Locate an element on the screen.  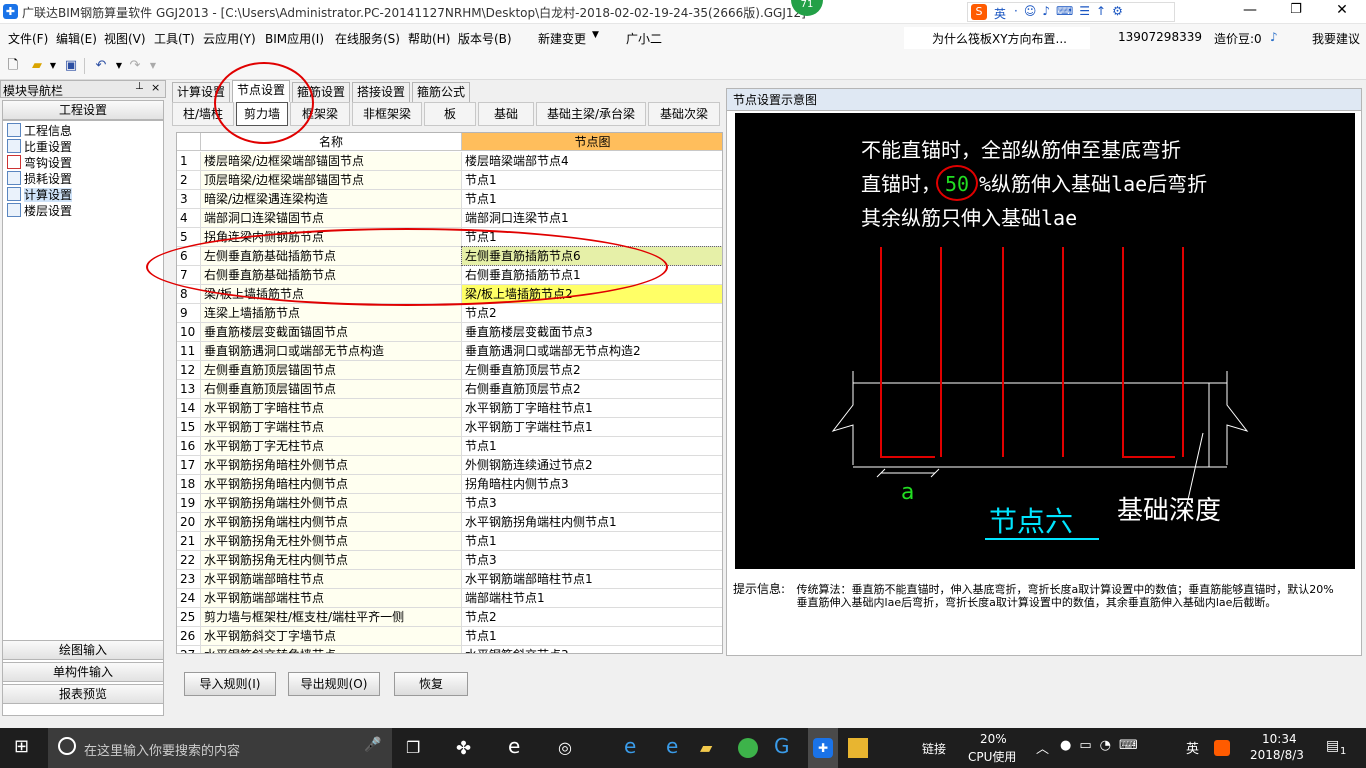
redo-icon: ↷ is located at coordinates (135, 66).